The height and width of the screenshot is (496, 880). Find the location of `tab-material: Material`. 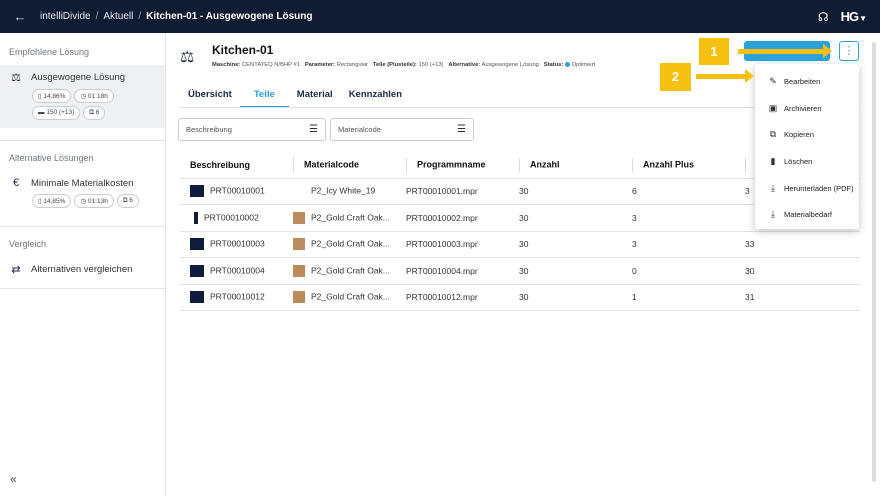

tab-material: Material is located at coordinates (315, 98).